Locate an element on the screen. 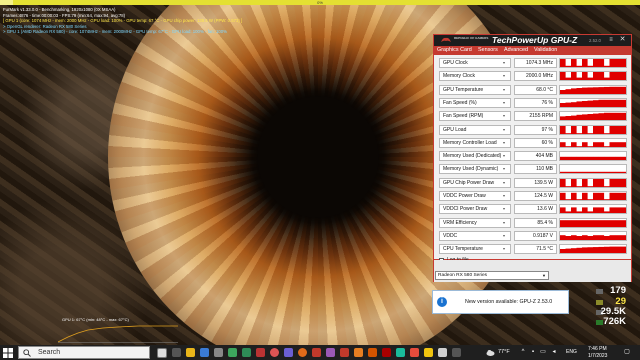 This screenshot has width=640, height=360. sensor-name: VDDCI Power Draw is located at coordinates (475, 209).